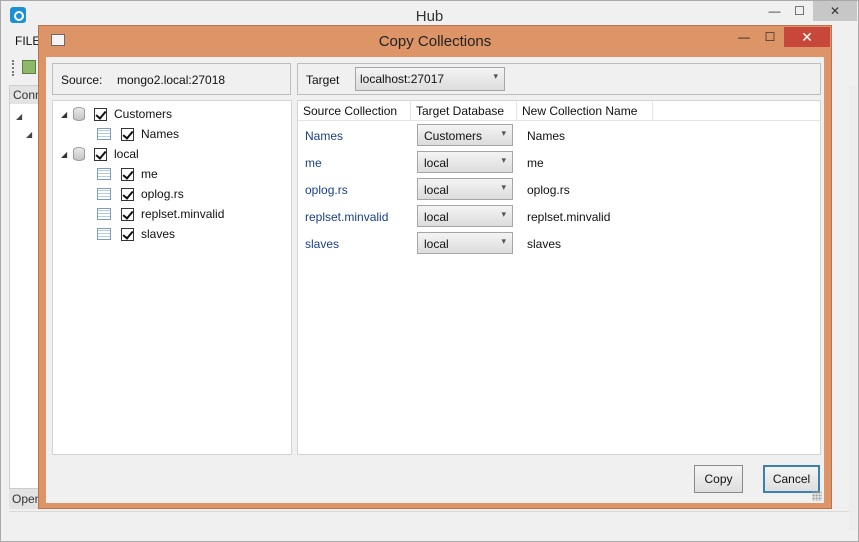  Describe the element at coordinates (807, 37) in the screenshot. I see `dialog-close-button: ✕` at that location.